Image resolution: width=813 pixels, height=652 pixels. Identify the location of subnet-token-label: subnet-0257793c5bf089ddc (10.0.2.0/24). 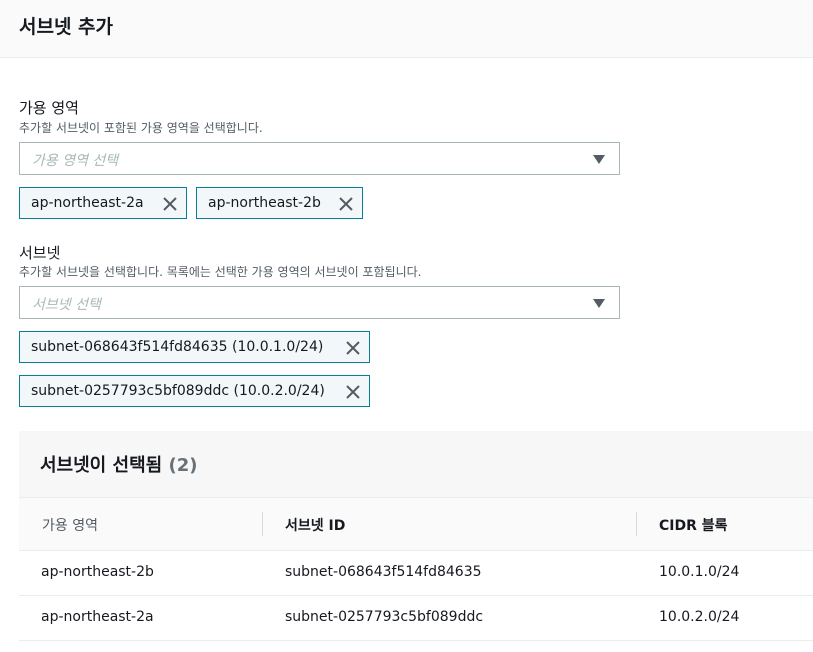
(178, 391).